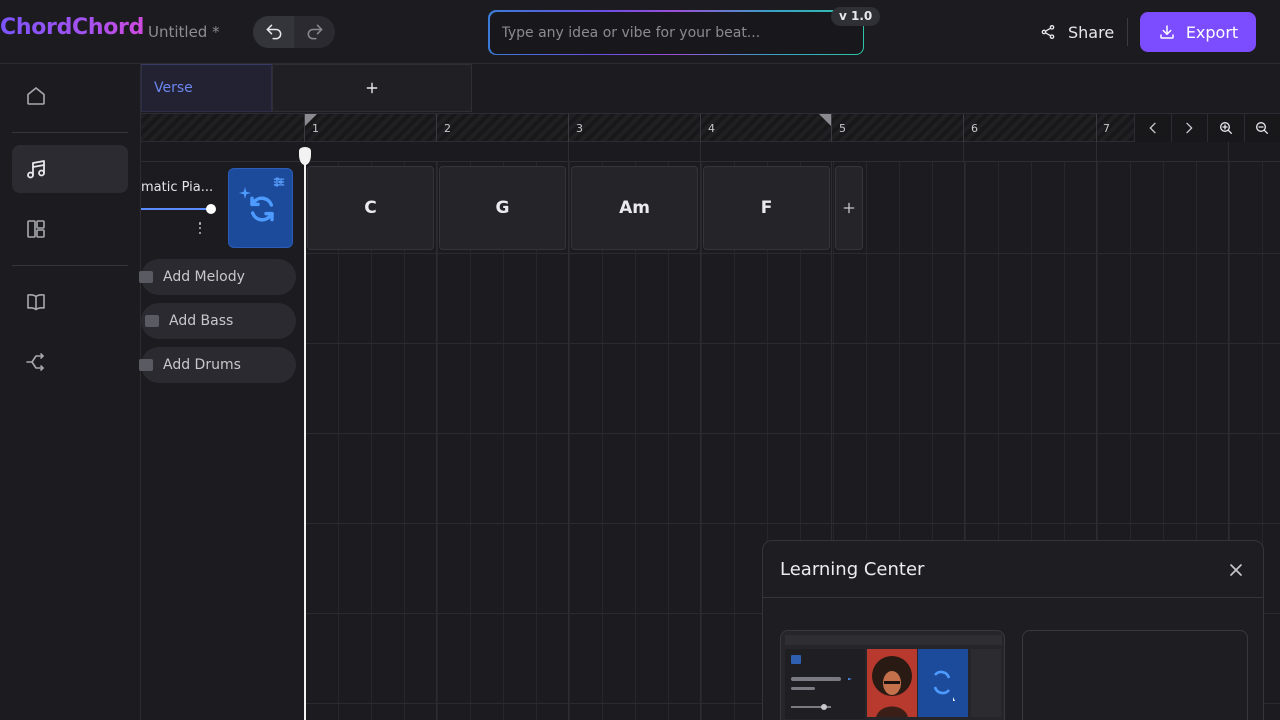 The width and height of the screenshot is (1280, 720). What do you see at coordinates (825, 120) in the screenshot?
I see `loop-end-marker` at bounding box center [825, 120].